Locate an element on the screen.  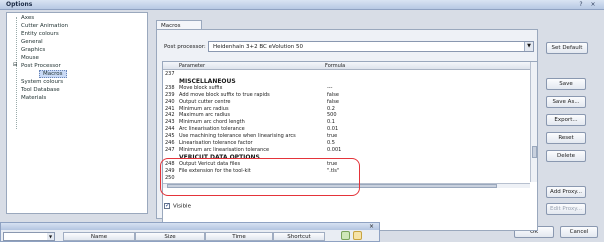
folder-icon is located at coordinates (357, 235).